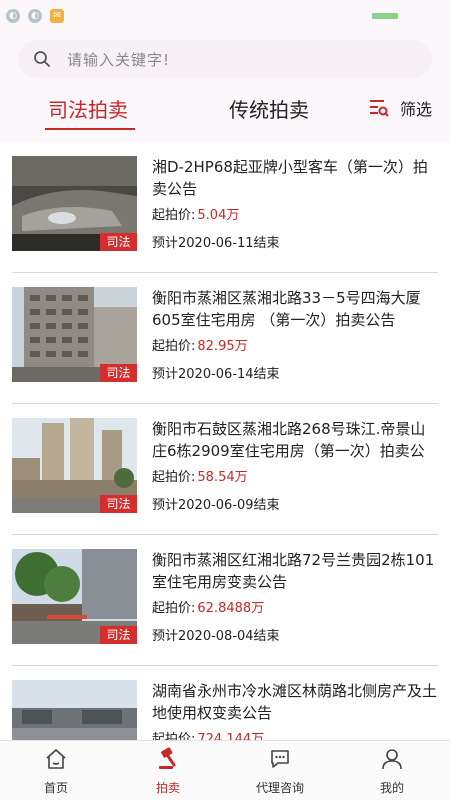  Describe the element at coordinates (280, 759) in the screenshot. I see `chat-icon` at that location.